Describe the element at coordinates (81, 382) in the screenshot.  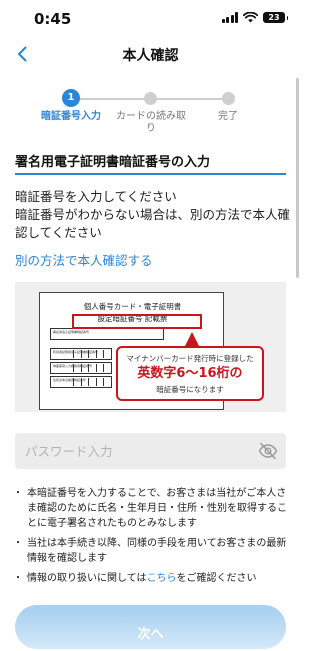
I see `slip-row: 住民基本台帳用暗証番号` at that location.